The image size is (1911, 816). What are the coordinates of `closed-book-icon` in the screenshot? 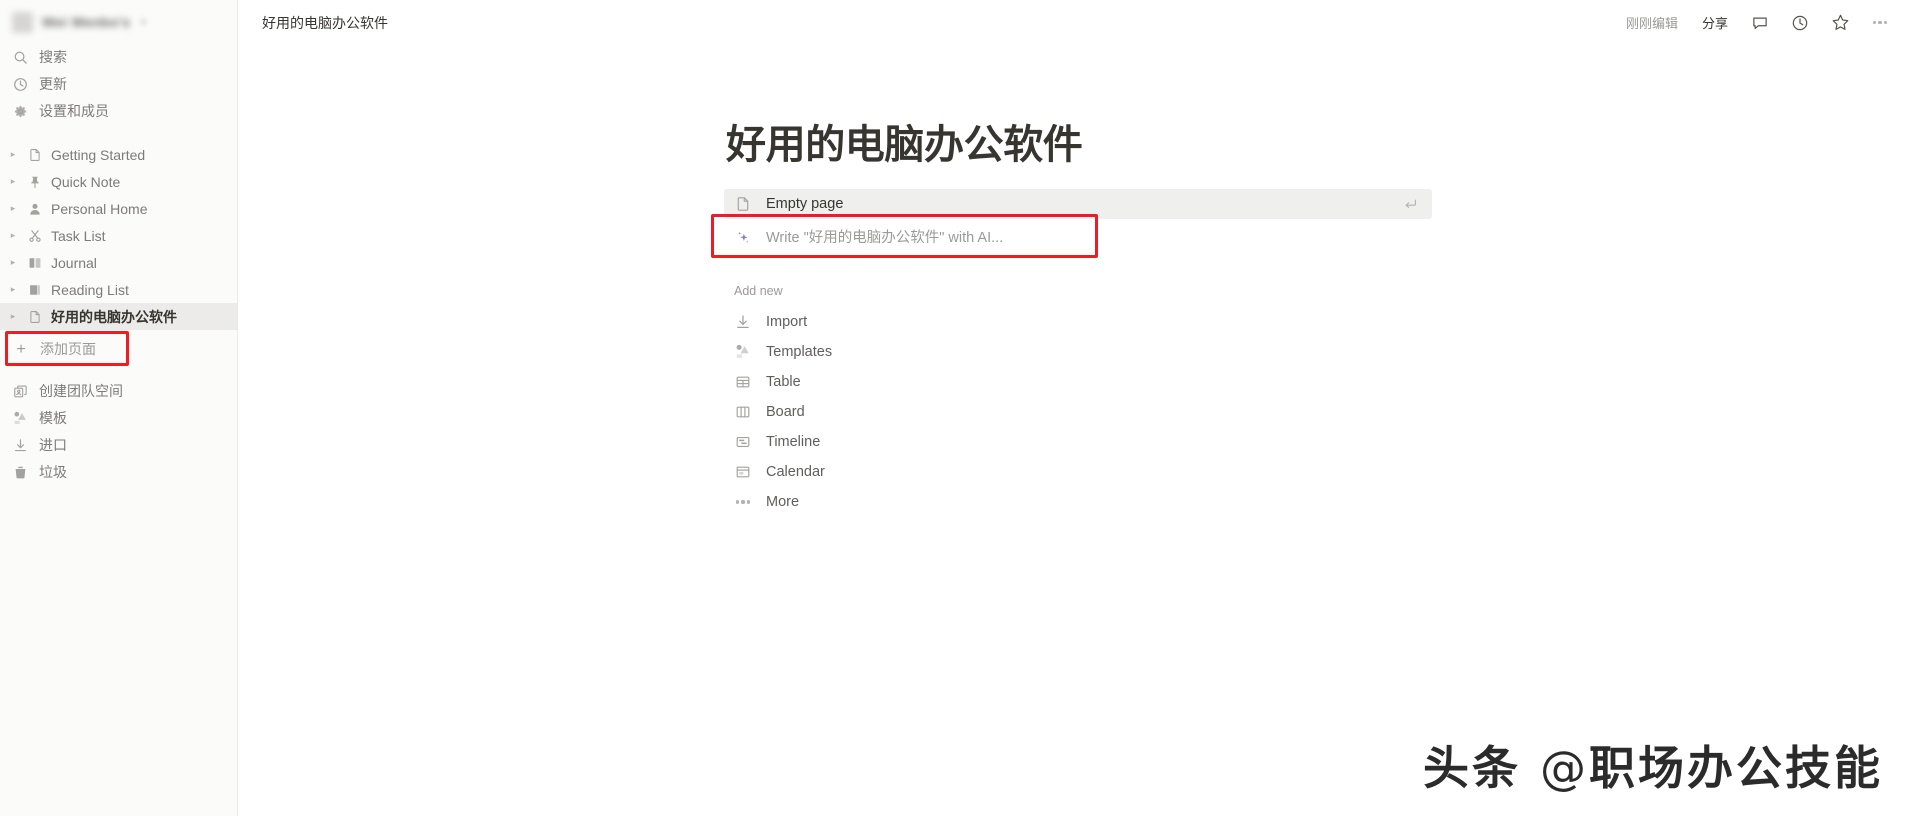 It's located at (35, 290).